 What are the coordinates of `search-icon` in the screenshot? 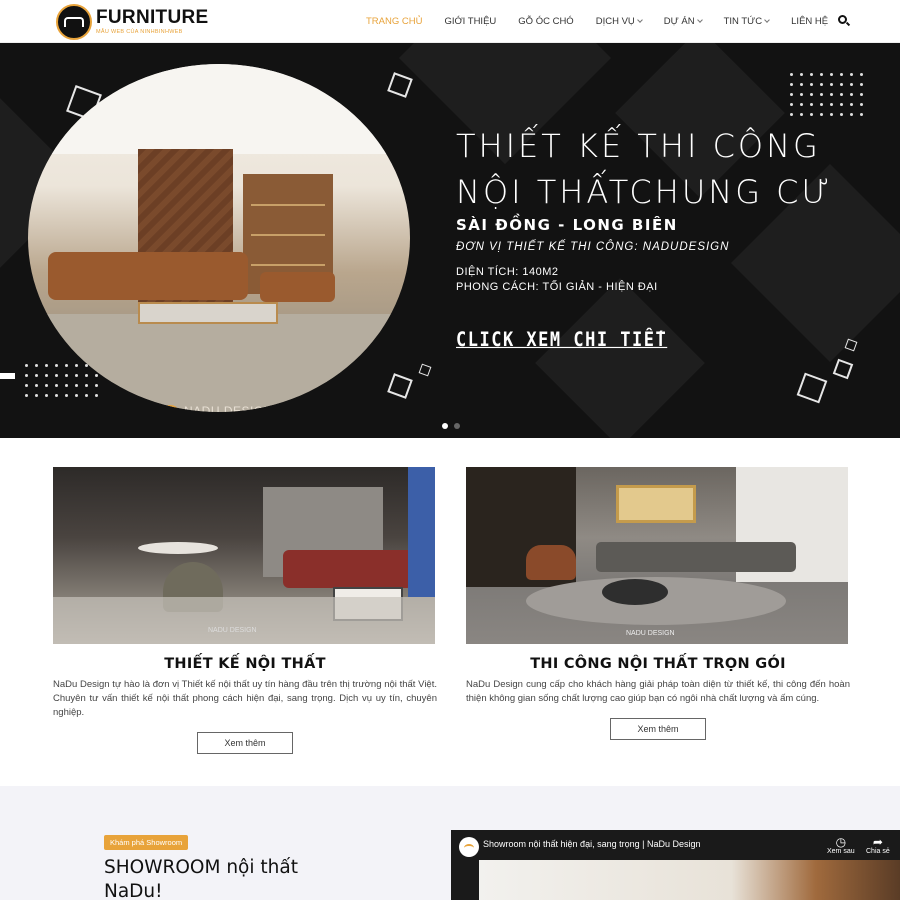 It's located at (844, 21).